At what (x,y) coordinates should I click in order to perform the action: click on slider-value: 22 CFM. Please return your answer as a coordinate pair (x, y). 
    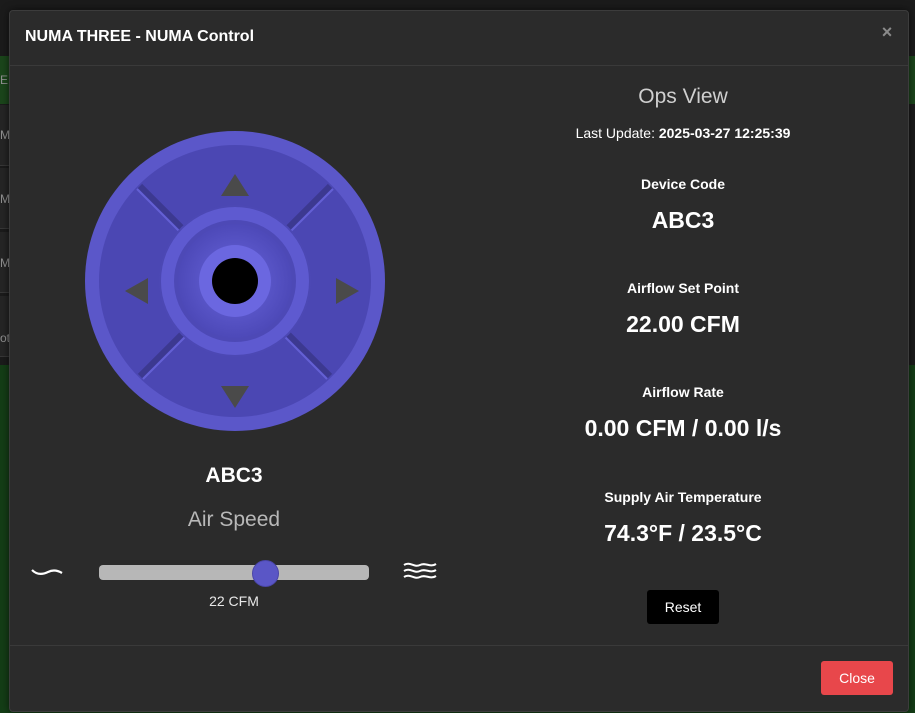
    Looking at the image, I should click on (234, 601).